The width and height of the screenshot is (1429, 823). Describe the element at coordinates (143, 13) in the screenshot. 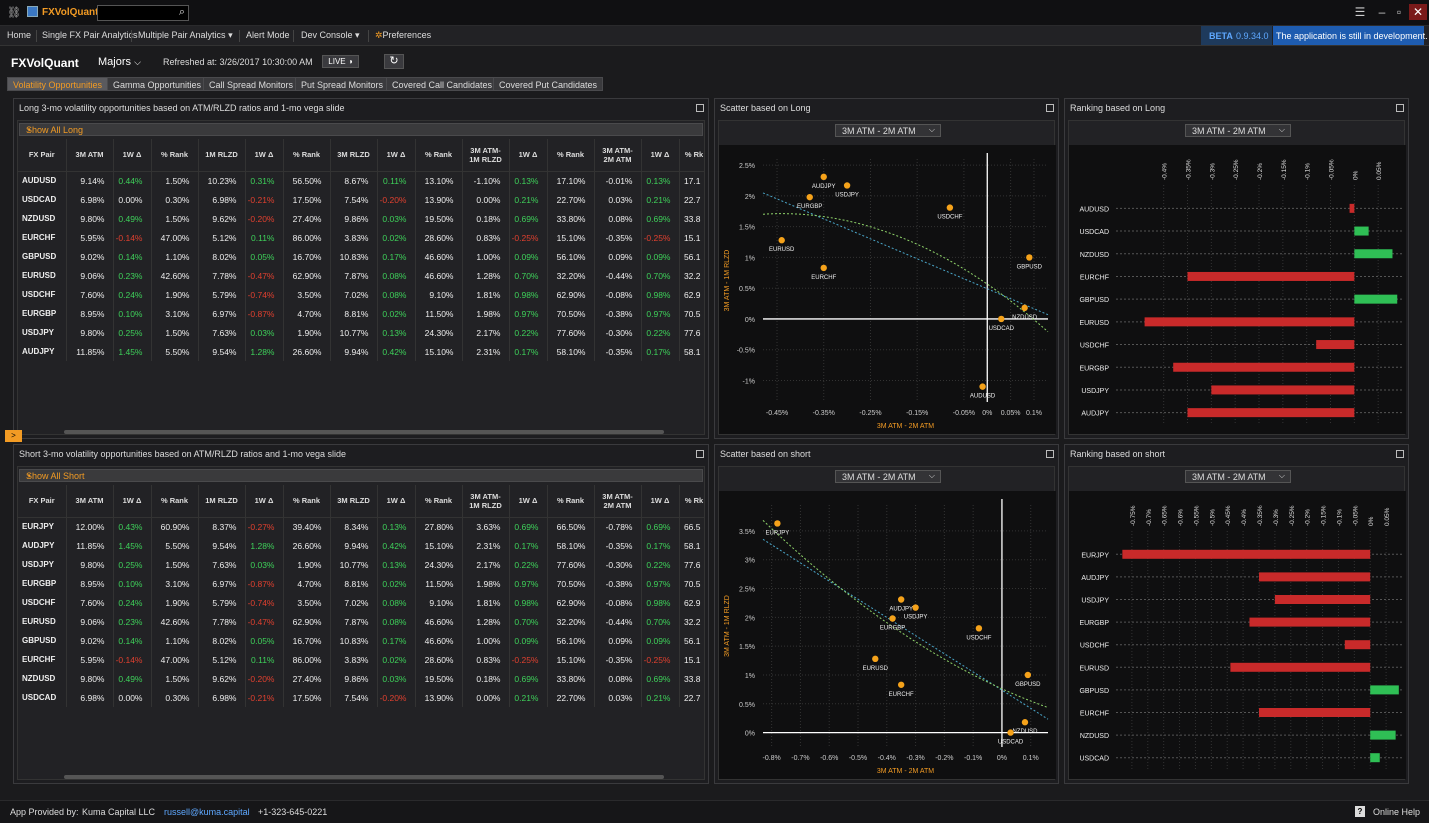

I see `search-input: ⌕` at that location.